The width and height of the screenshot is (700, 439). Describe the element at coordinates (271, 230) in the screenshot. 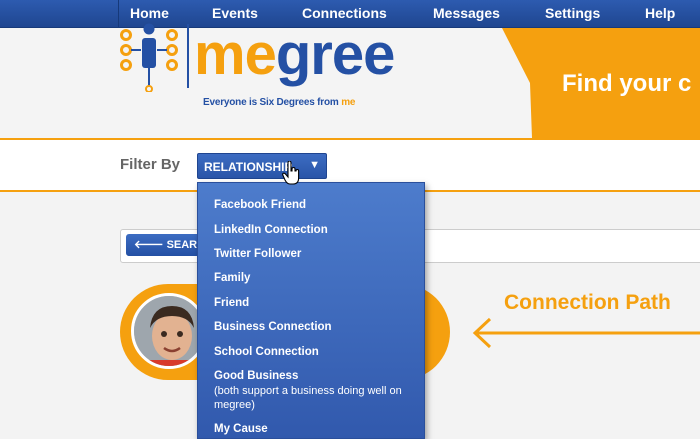

I see `option-linkedin-connection: LinkedIn Connection` at that location.